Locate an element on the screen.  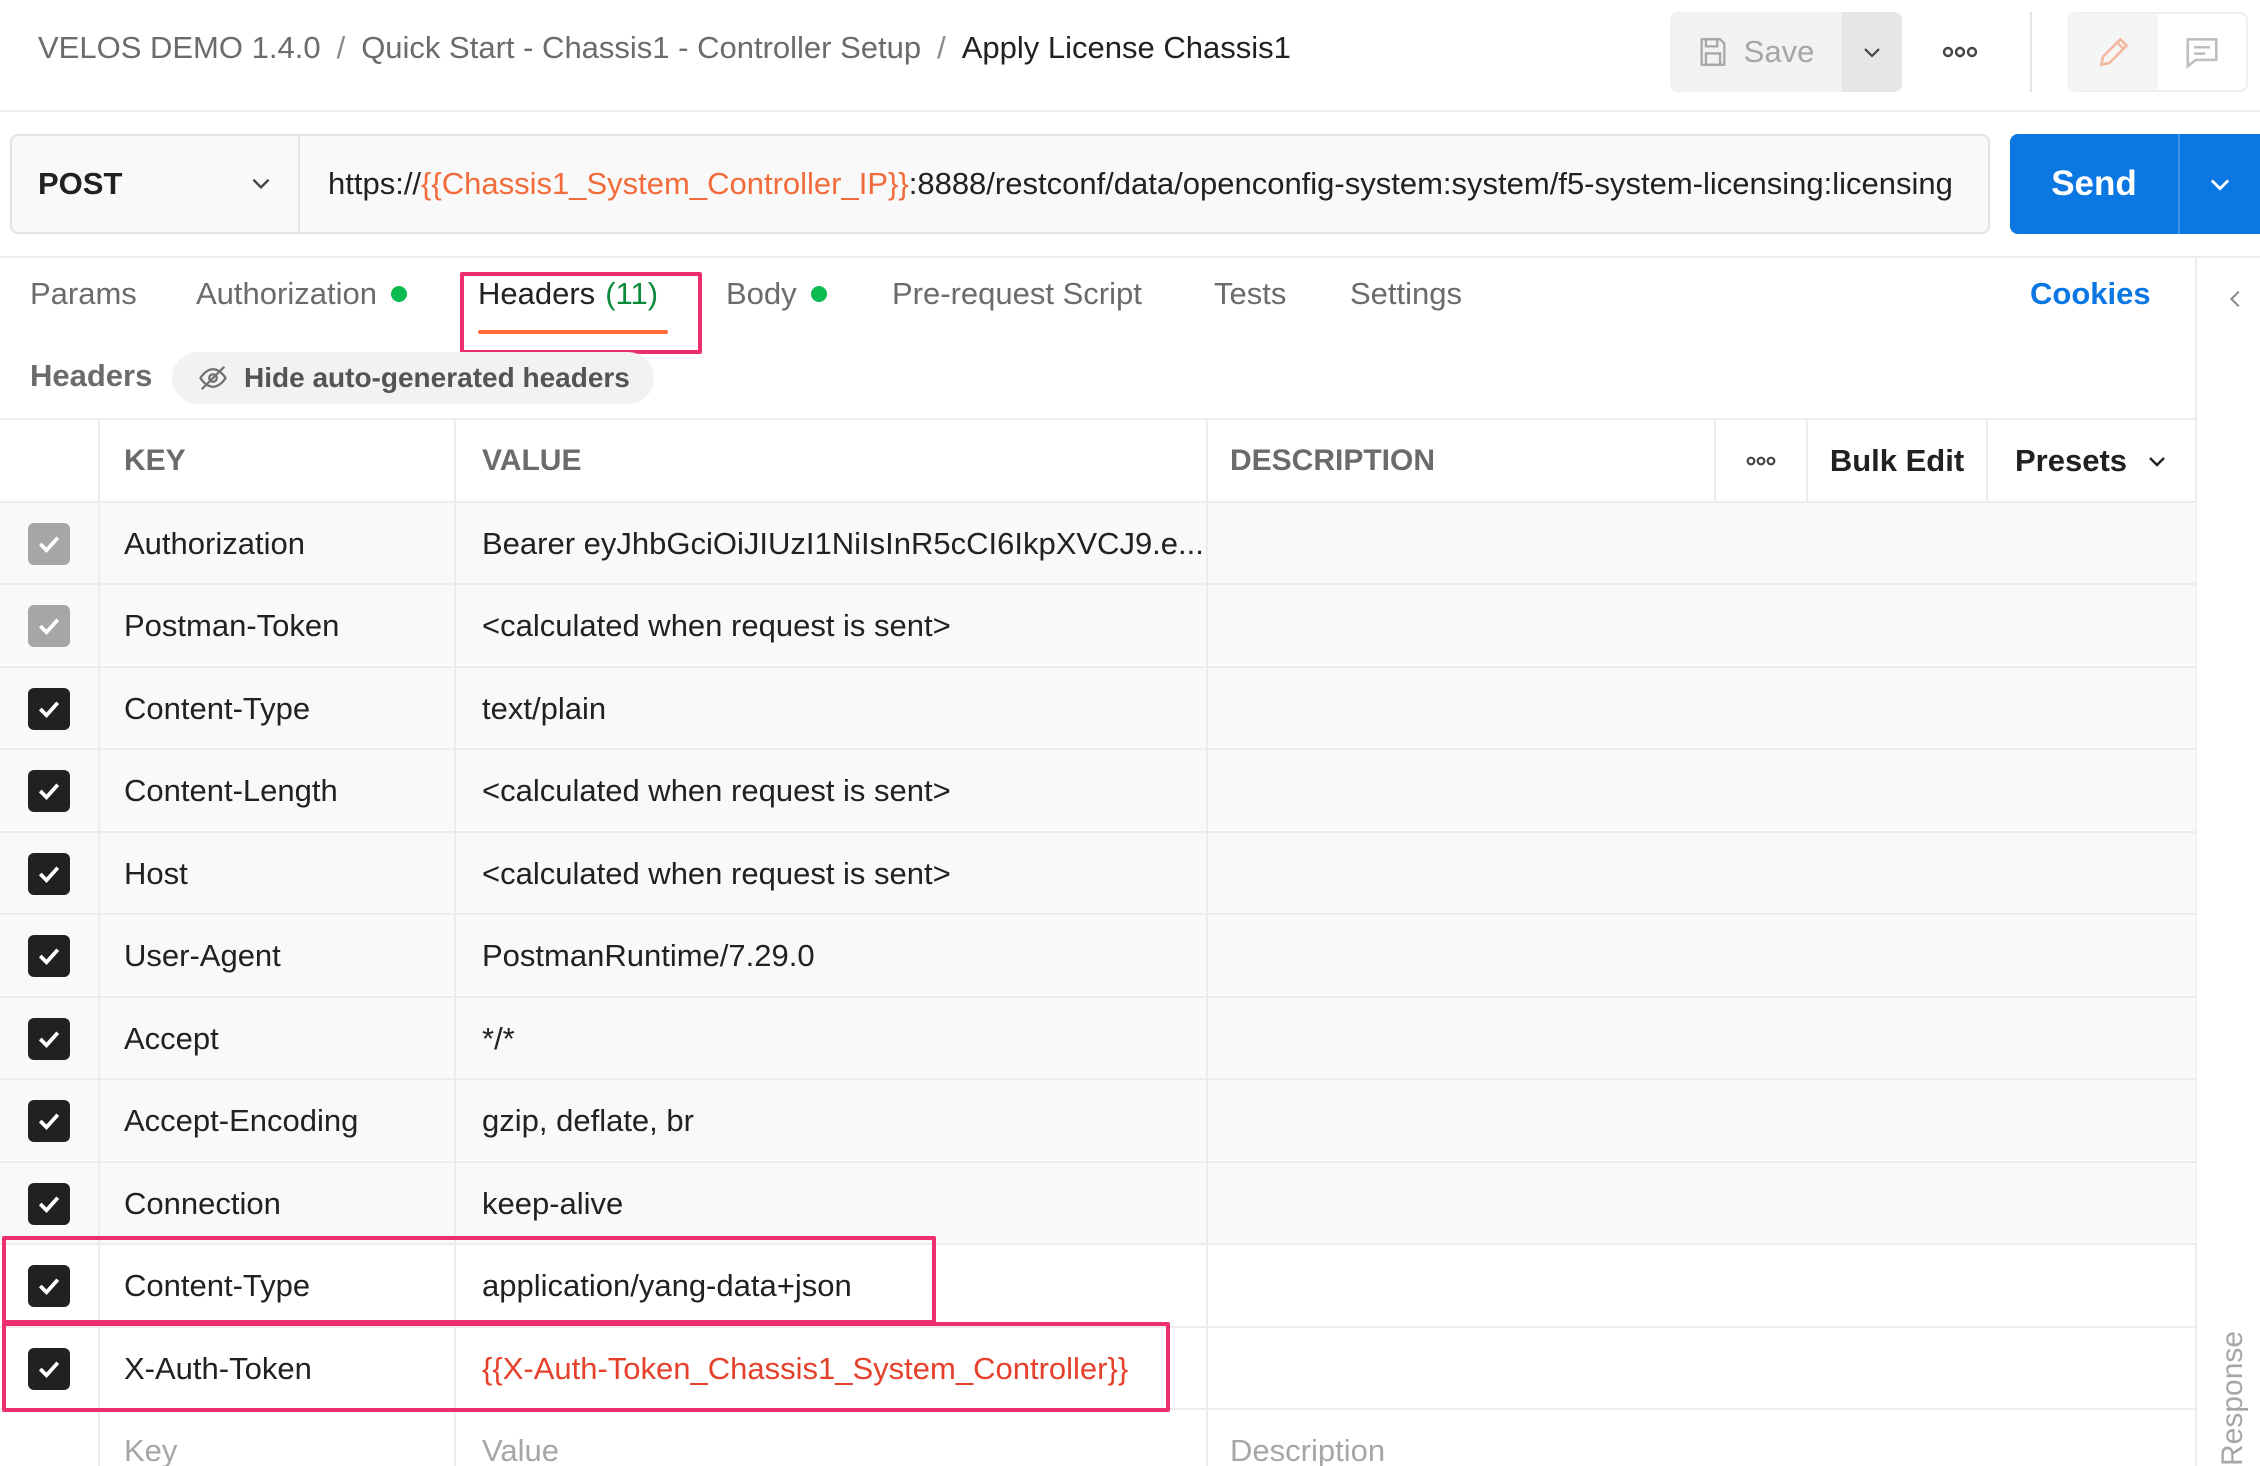
hide-auto-headers-label: Hide auto-generated headers is located at coordinates (437, 377).